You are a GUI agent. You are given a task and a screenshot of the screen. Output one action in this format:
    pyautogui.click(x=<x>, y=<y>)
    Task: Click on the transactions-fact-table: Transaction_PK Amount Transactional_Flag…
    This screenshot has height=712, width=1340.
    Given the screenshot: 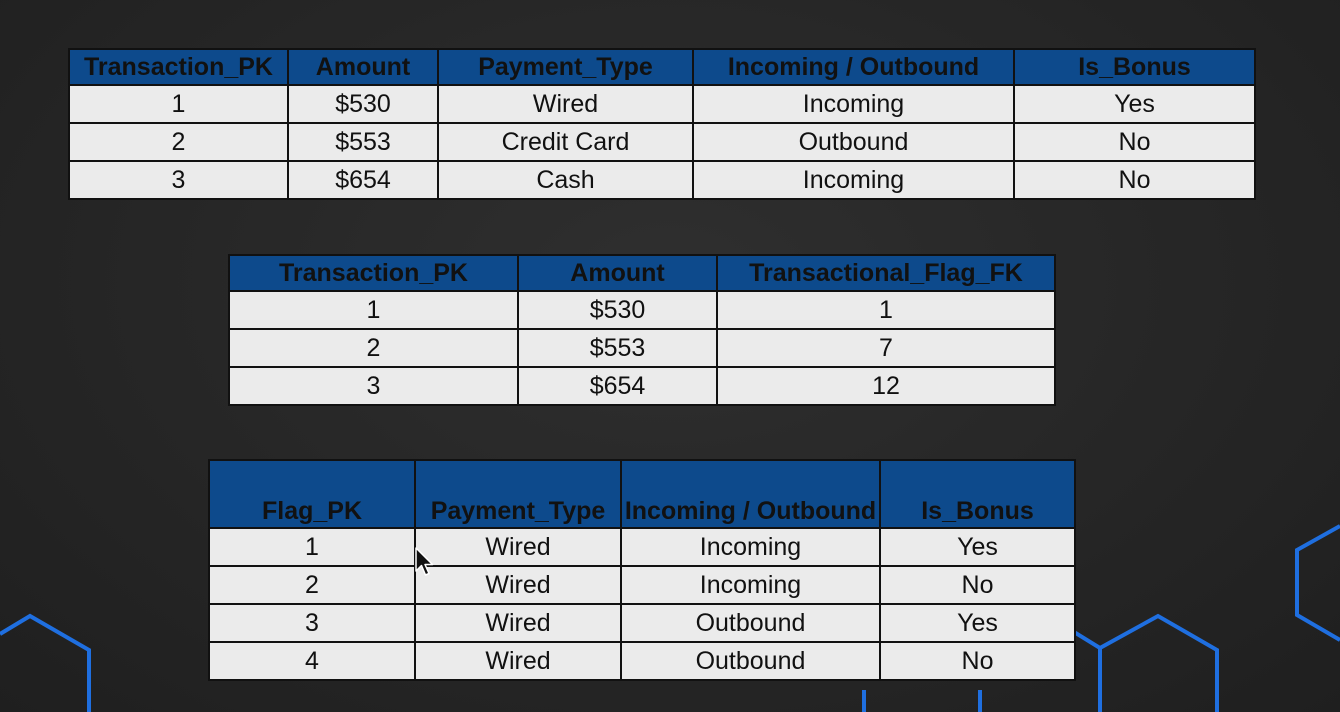 What is the action you would take?
    pyautogui.click(x=642, y=330)
    